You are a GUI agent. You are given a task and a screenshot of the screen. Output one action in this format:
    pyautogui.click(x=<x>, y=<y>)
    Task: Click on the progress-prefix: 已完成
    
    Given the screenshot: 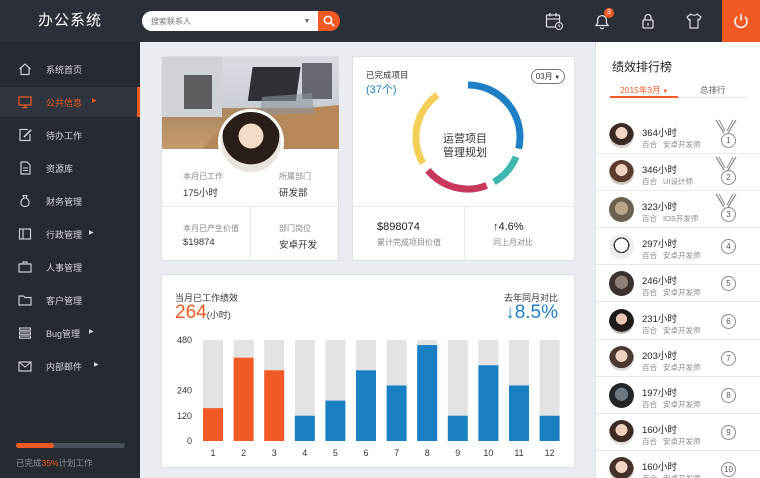 What is the action you would take?
    pyautogui.click(x=29, y=463)
    